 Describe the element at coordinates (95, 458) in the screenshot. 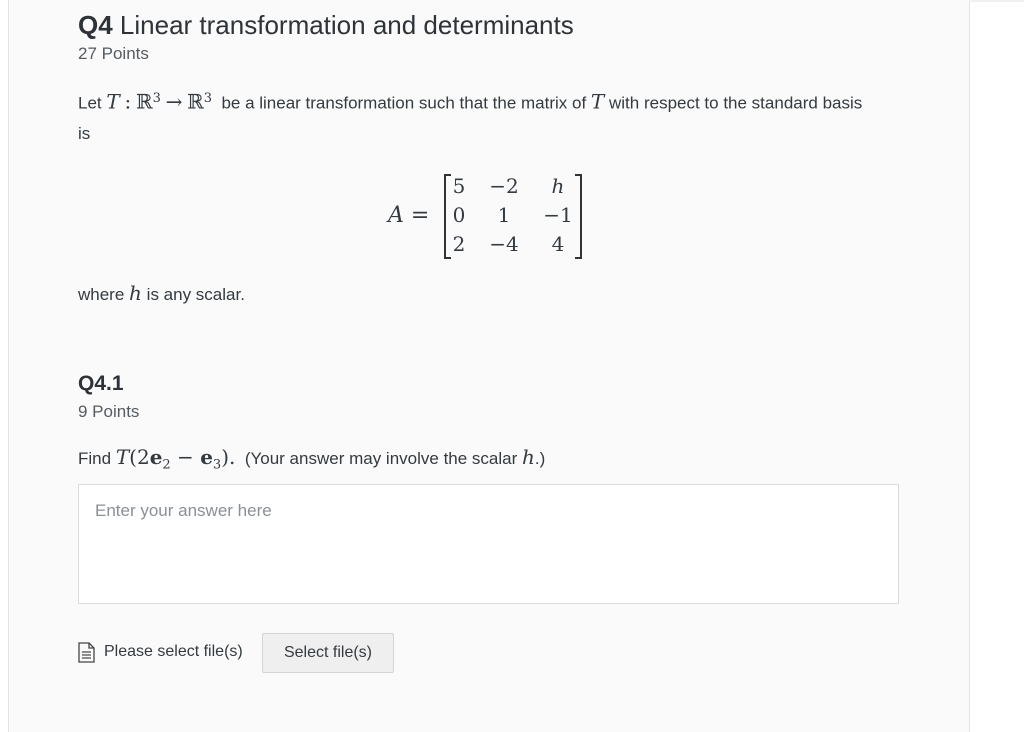

I see `prompt-text: Find` at that location.